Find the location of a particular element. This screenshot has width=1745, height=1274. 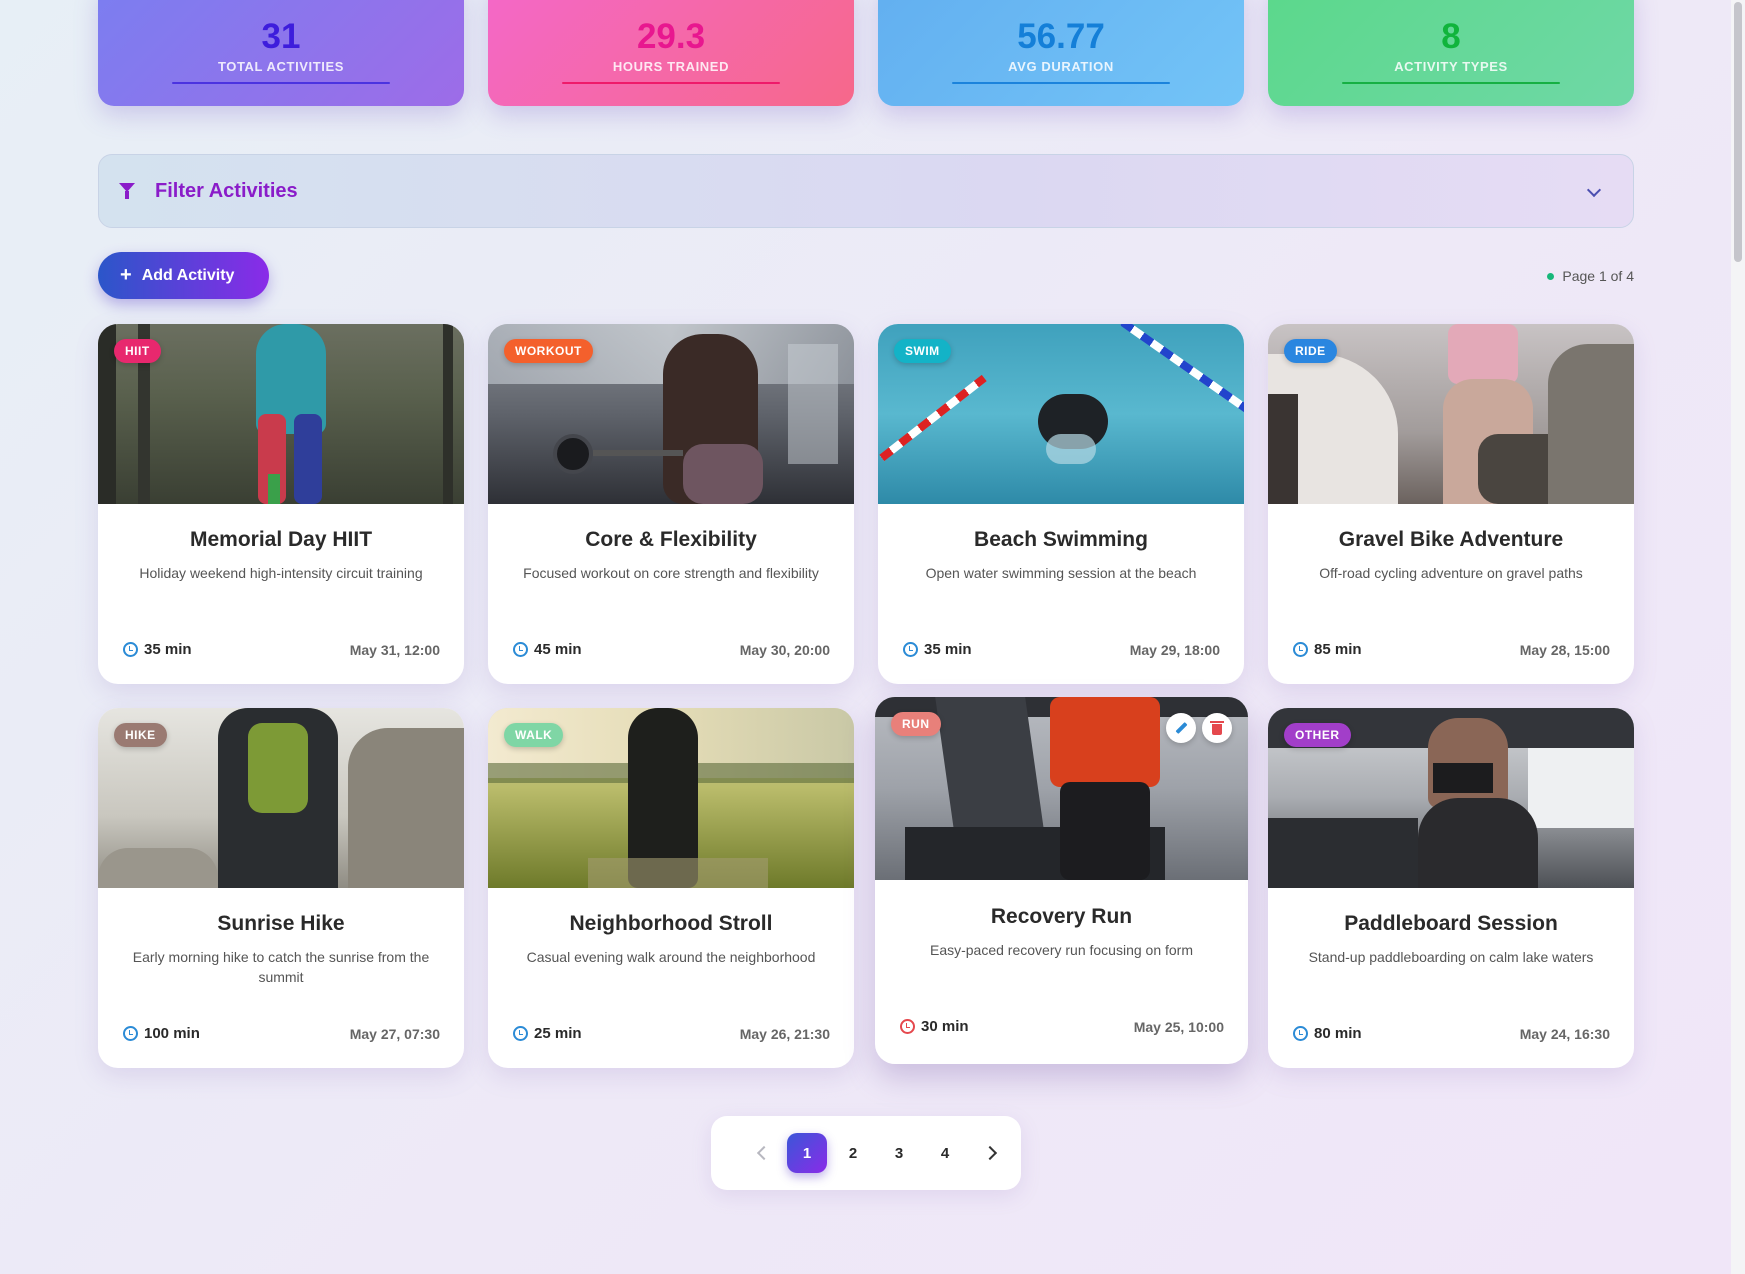

stat-activity-types: 8 ACTIVITY TYPES is located at coordinates (1451, 53).